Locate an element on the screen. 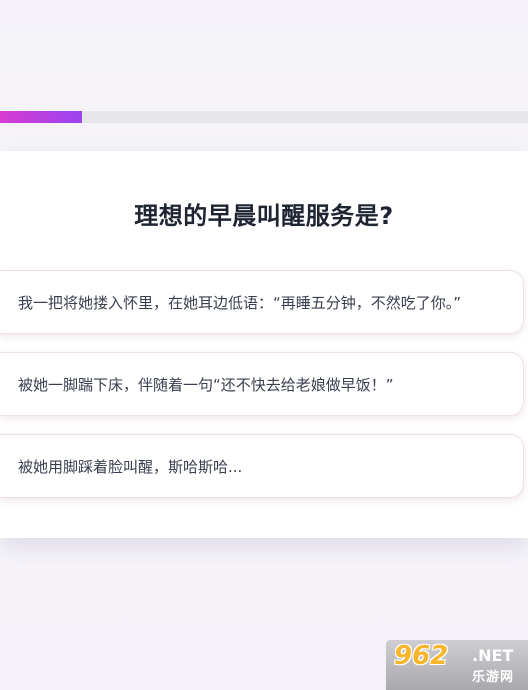 This screenshot has height=690, width=528. answer-option-1: 我一把将她搂入怀里，在她耳边低语：“再睡五分钟，不然吃了你。” is located at coordinates (262, 302).